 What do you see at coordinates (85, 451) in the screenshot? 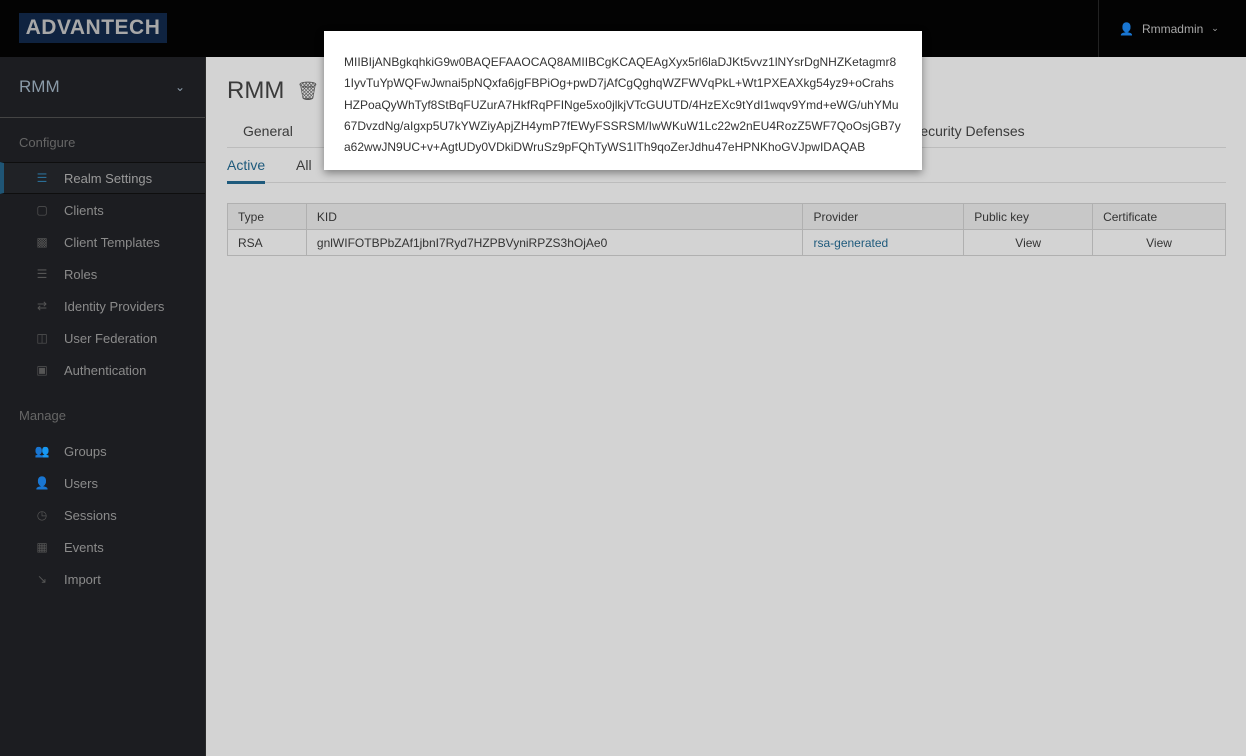
I see `sidebar-item-label: Groups` at bounding box center [85, 451].